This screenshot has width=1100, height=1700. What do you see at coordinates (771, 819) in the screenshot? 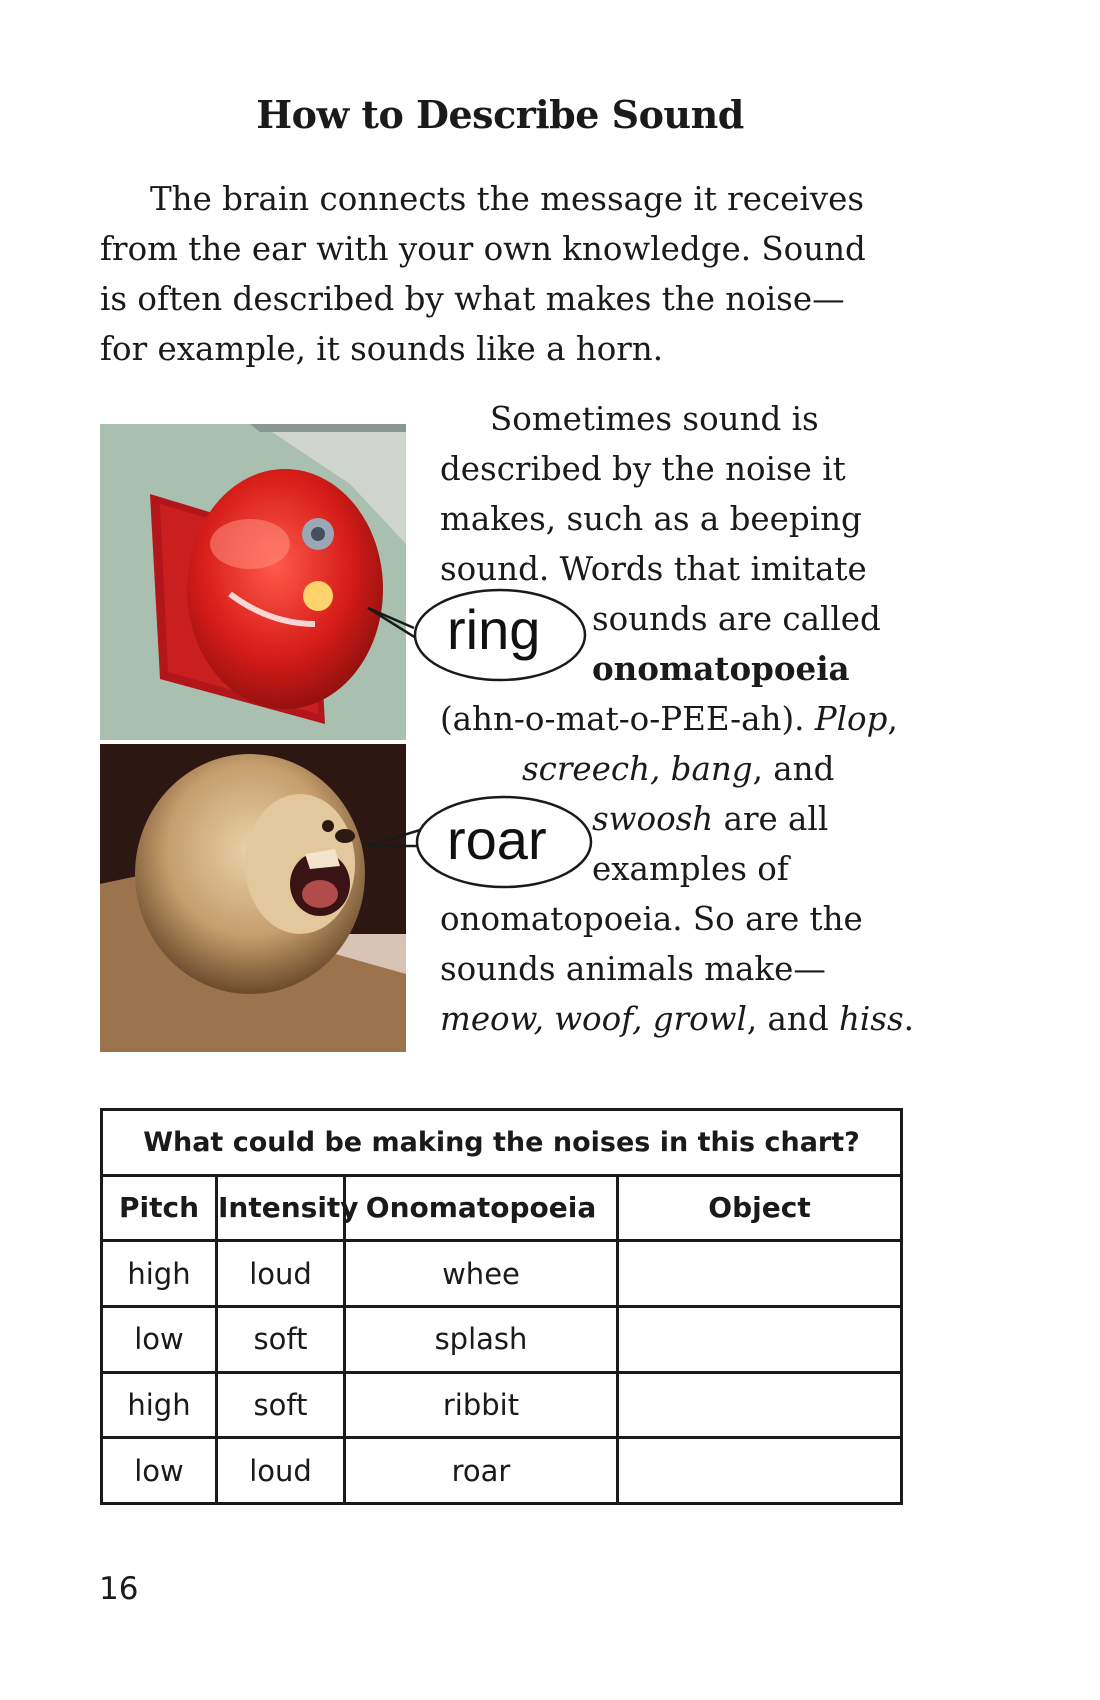
I see `connector-text: are all` at bounding box center [771, 819].